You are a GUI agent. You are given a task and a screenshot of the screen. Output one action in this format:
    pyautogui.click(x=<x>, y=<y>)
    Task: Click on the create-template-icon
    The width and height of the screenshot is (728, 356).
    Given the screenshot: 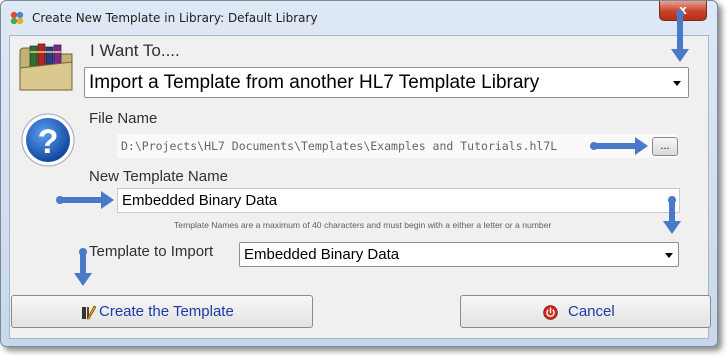 What is the action you would take?
    pyautogui.click(x=89, y=312)
    